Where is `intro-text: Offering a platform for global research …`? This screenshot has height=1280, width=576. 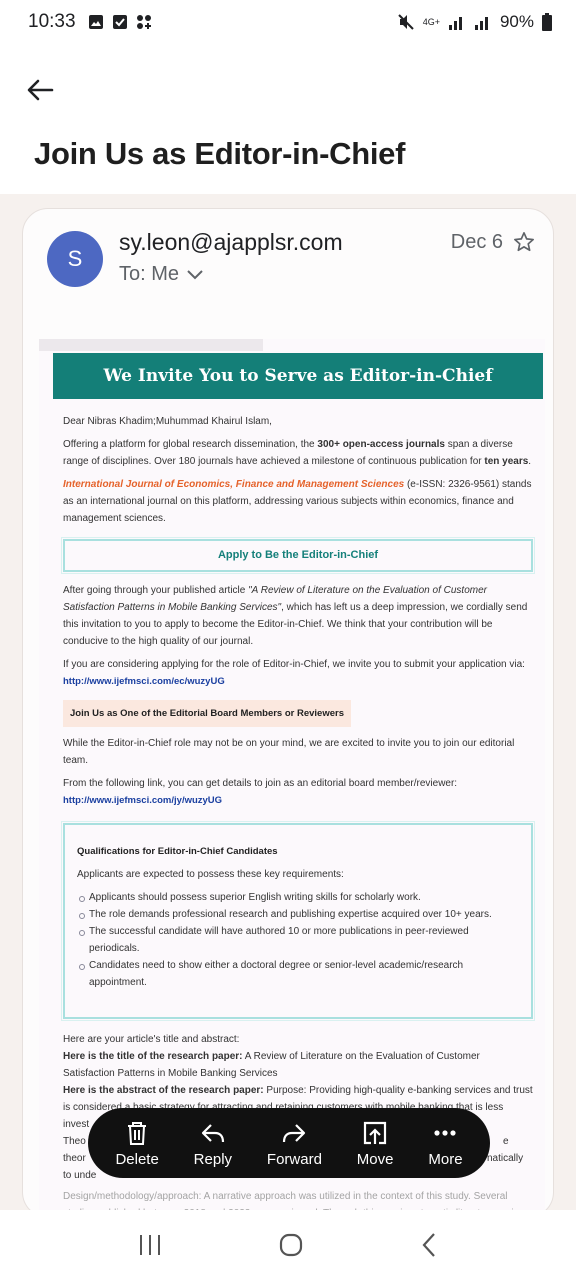 intro-text: Offering a platform for global research … is located at coordinates (190, 444).